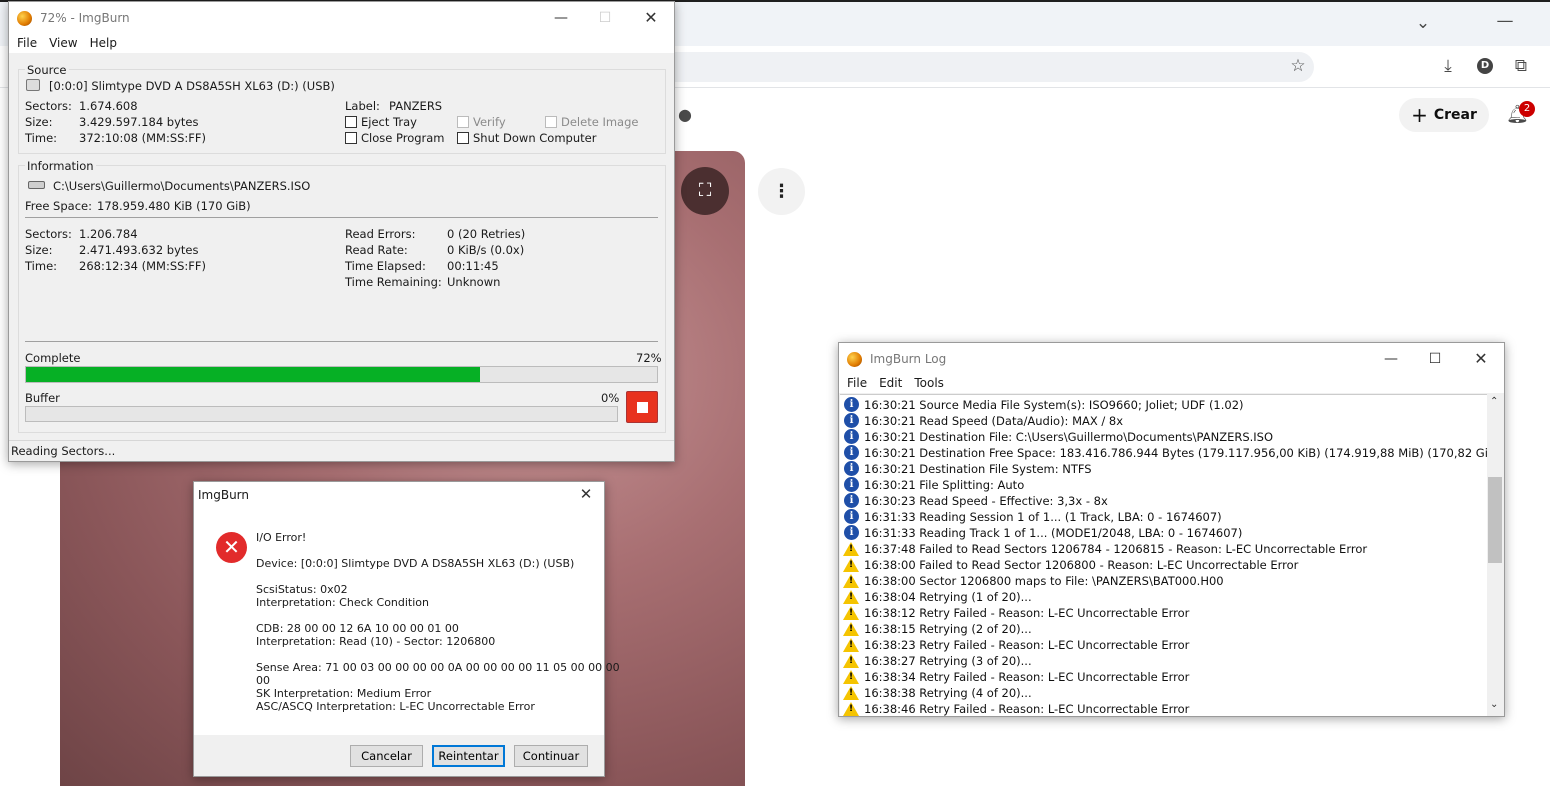  I want to click on fullscreen-icon: ⛶, so click(705, 191).